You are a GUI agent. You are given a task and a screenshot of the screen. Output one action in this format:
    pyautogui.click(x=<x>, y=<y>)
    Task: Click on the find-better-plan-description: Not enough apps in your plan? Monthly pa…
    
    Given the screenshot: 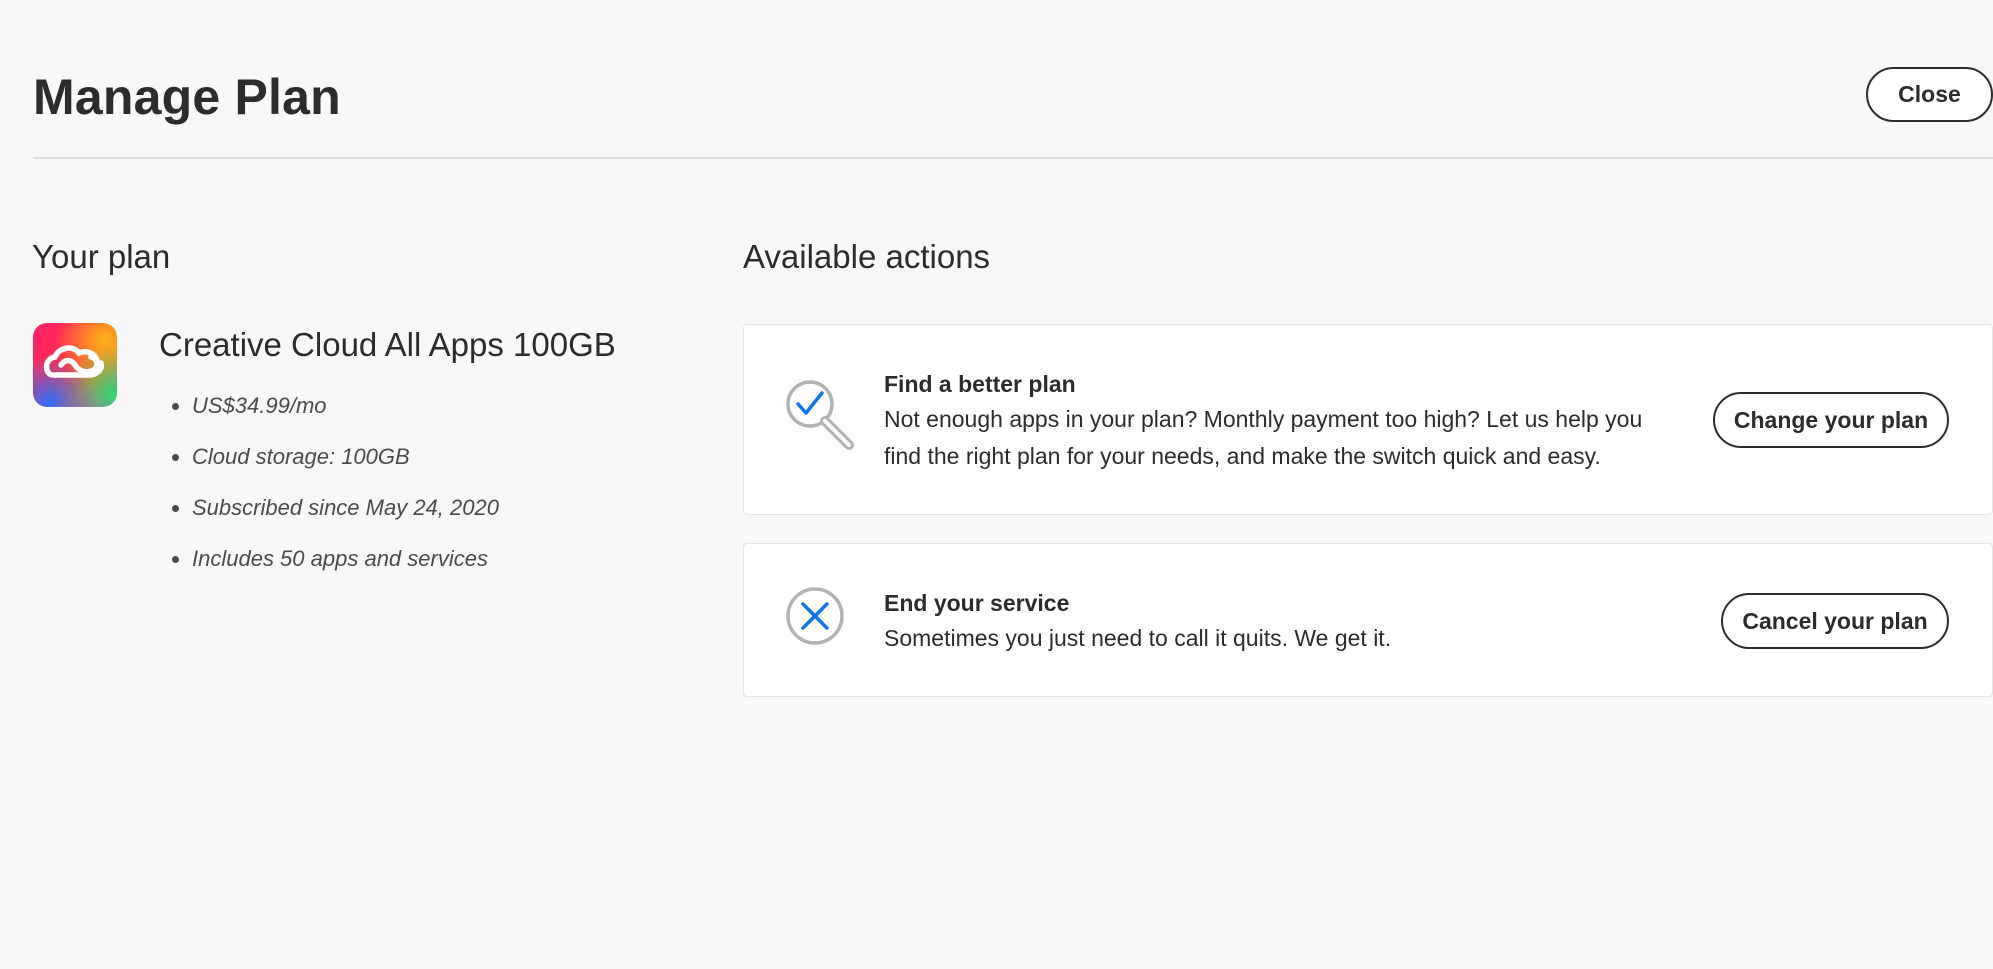 What is the action you would take?
    pyautogui.click(x=1263, y=437)
    